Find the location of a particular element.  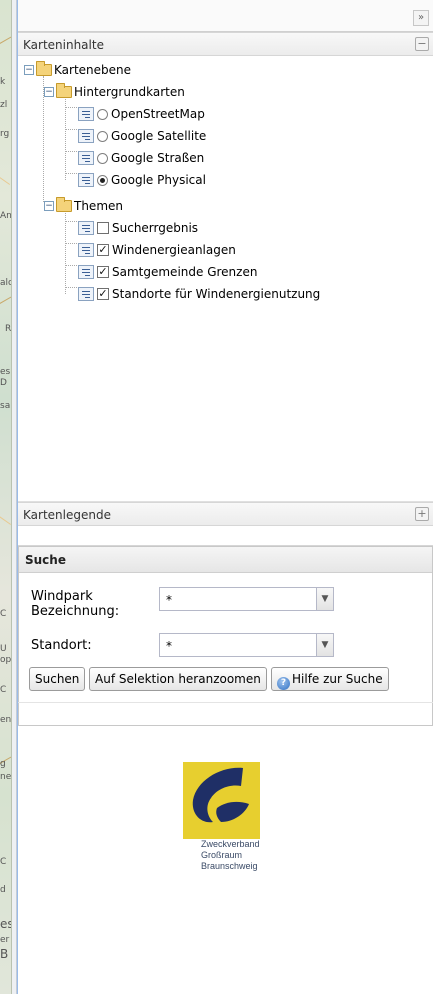

logo-line: Zweckverband is located at coordinates (230, 844).